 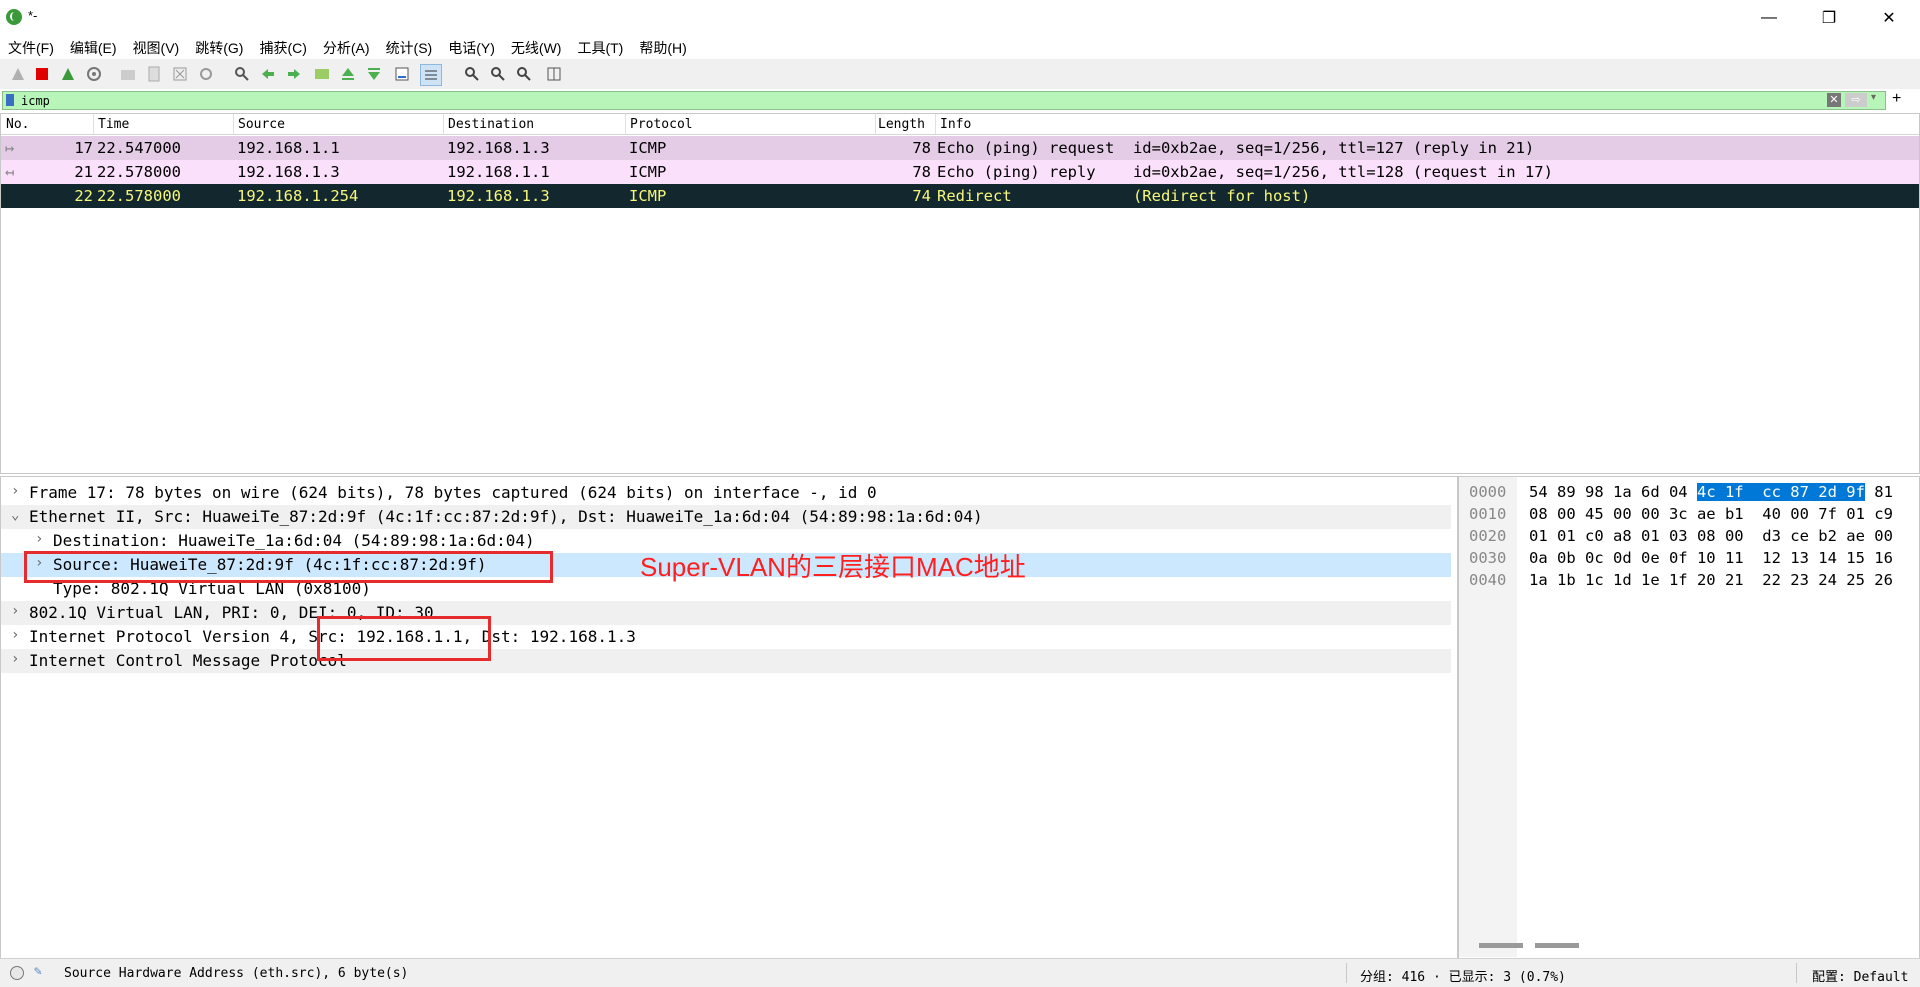 What do you see at coordinates (524, 74) in the screenshot?
I see `zoom-normal-icon` at bounding box center [524, 74].